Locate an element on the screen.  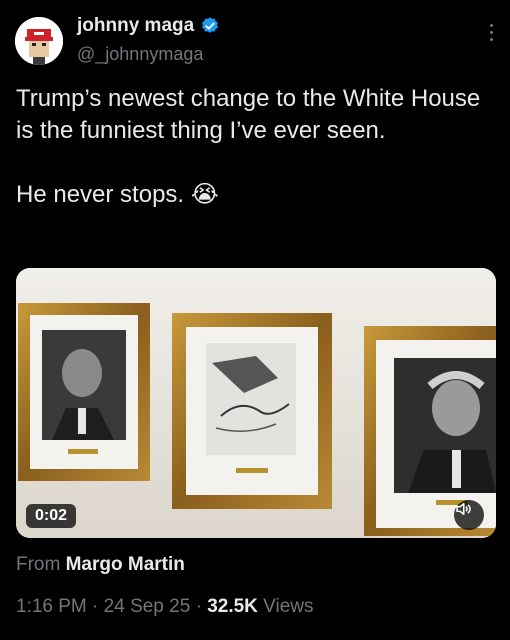
source-prefix: From is located at coordinates (38, 564).